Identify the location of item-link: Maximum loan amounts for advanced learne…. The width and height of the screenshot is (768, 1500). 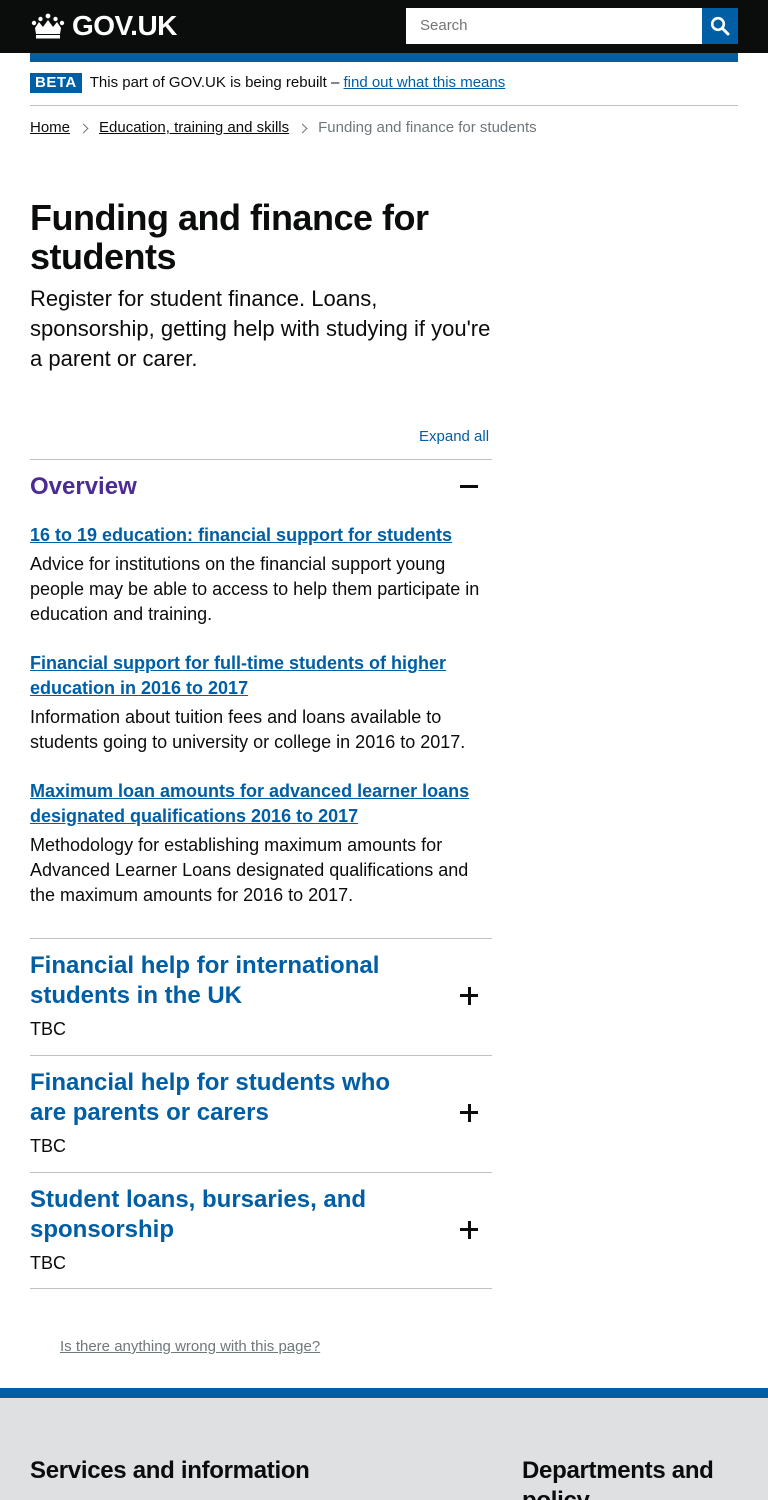
(261, 804).